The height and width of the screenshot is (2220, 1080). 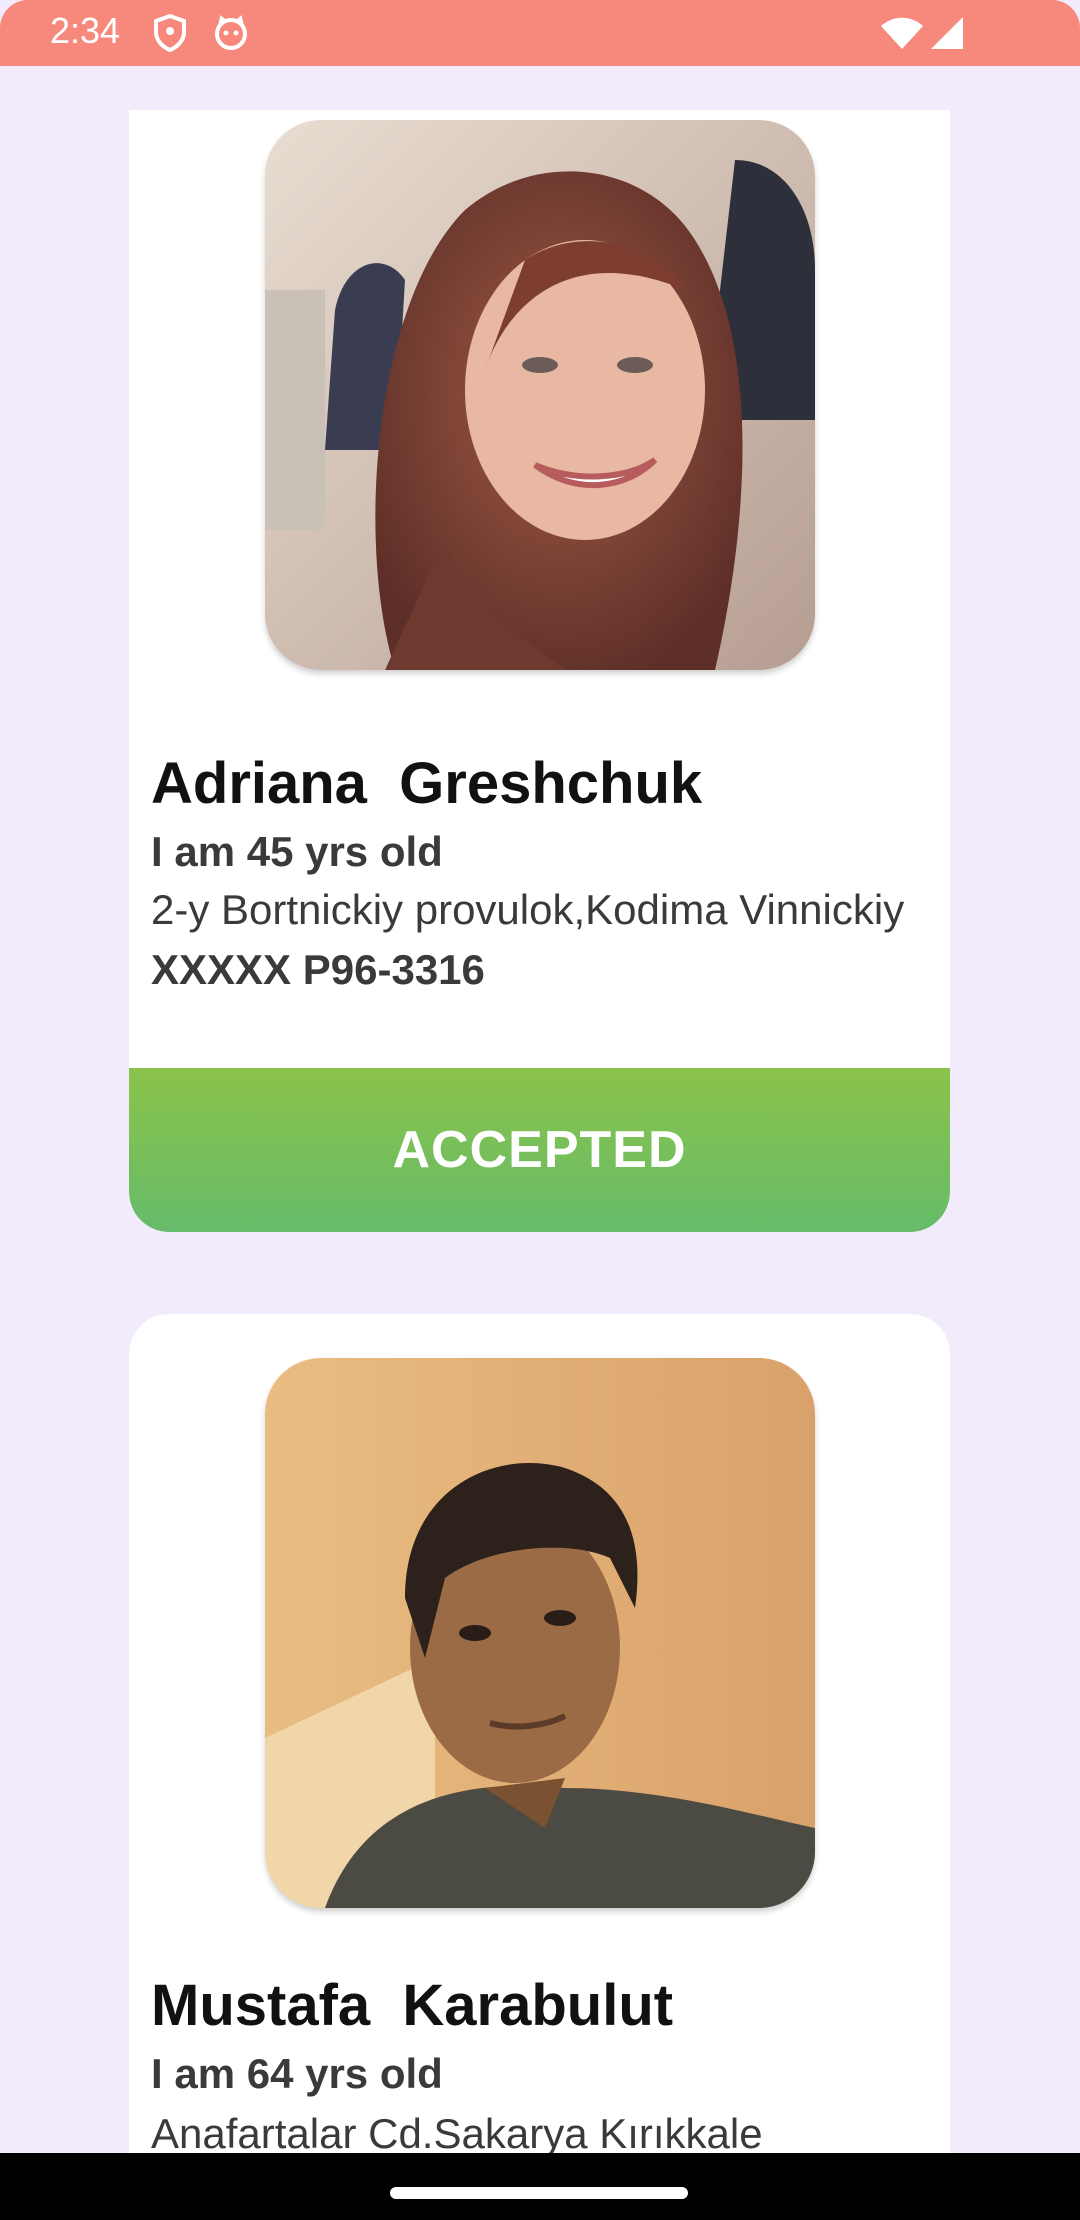 I want to click on profile-age: I am 45 yrs old, so click(x=297, y=851).